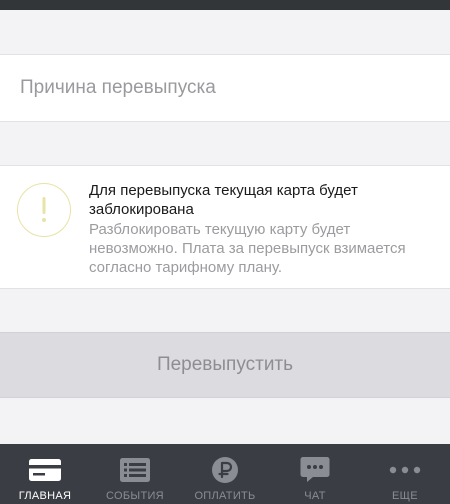 This screenshot has width=450, height=504. What do you see at coordinates (135, 496) in the screenshot?
I see `tab-label: СОБЫТИЯ` at bounding box center [135, 496].